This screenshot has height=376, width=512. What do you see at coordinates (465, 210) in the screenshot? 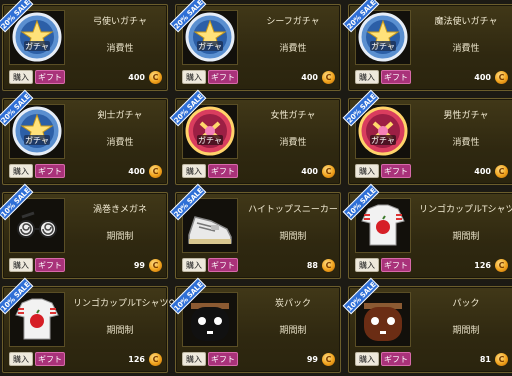
I see `item-name: リンゴカップルTシャツ♂` at bounding box center [465, 210].